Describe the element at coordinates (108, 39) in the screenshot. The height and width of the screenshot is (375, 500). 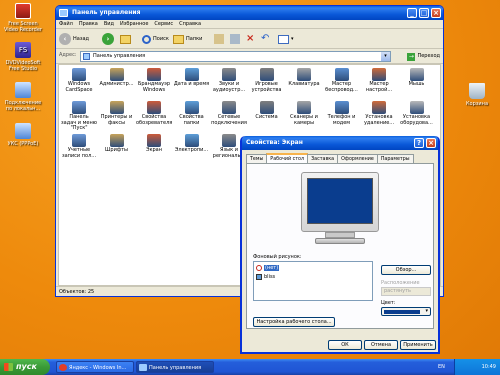
I see `forward-button: ›` at that location.